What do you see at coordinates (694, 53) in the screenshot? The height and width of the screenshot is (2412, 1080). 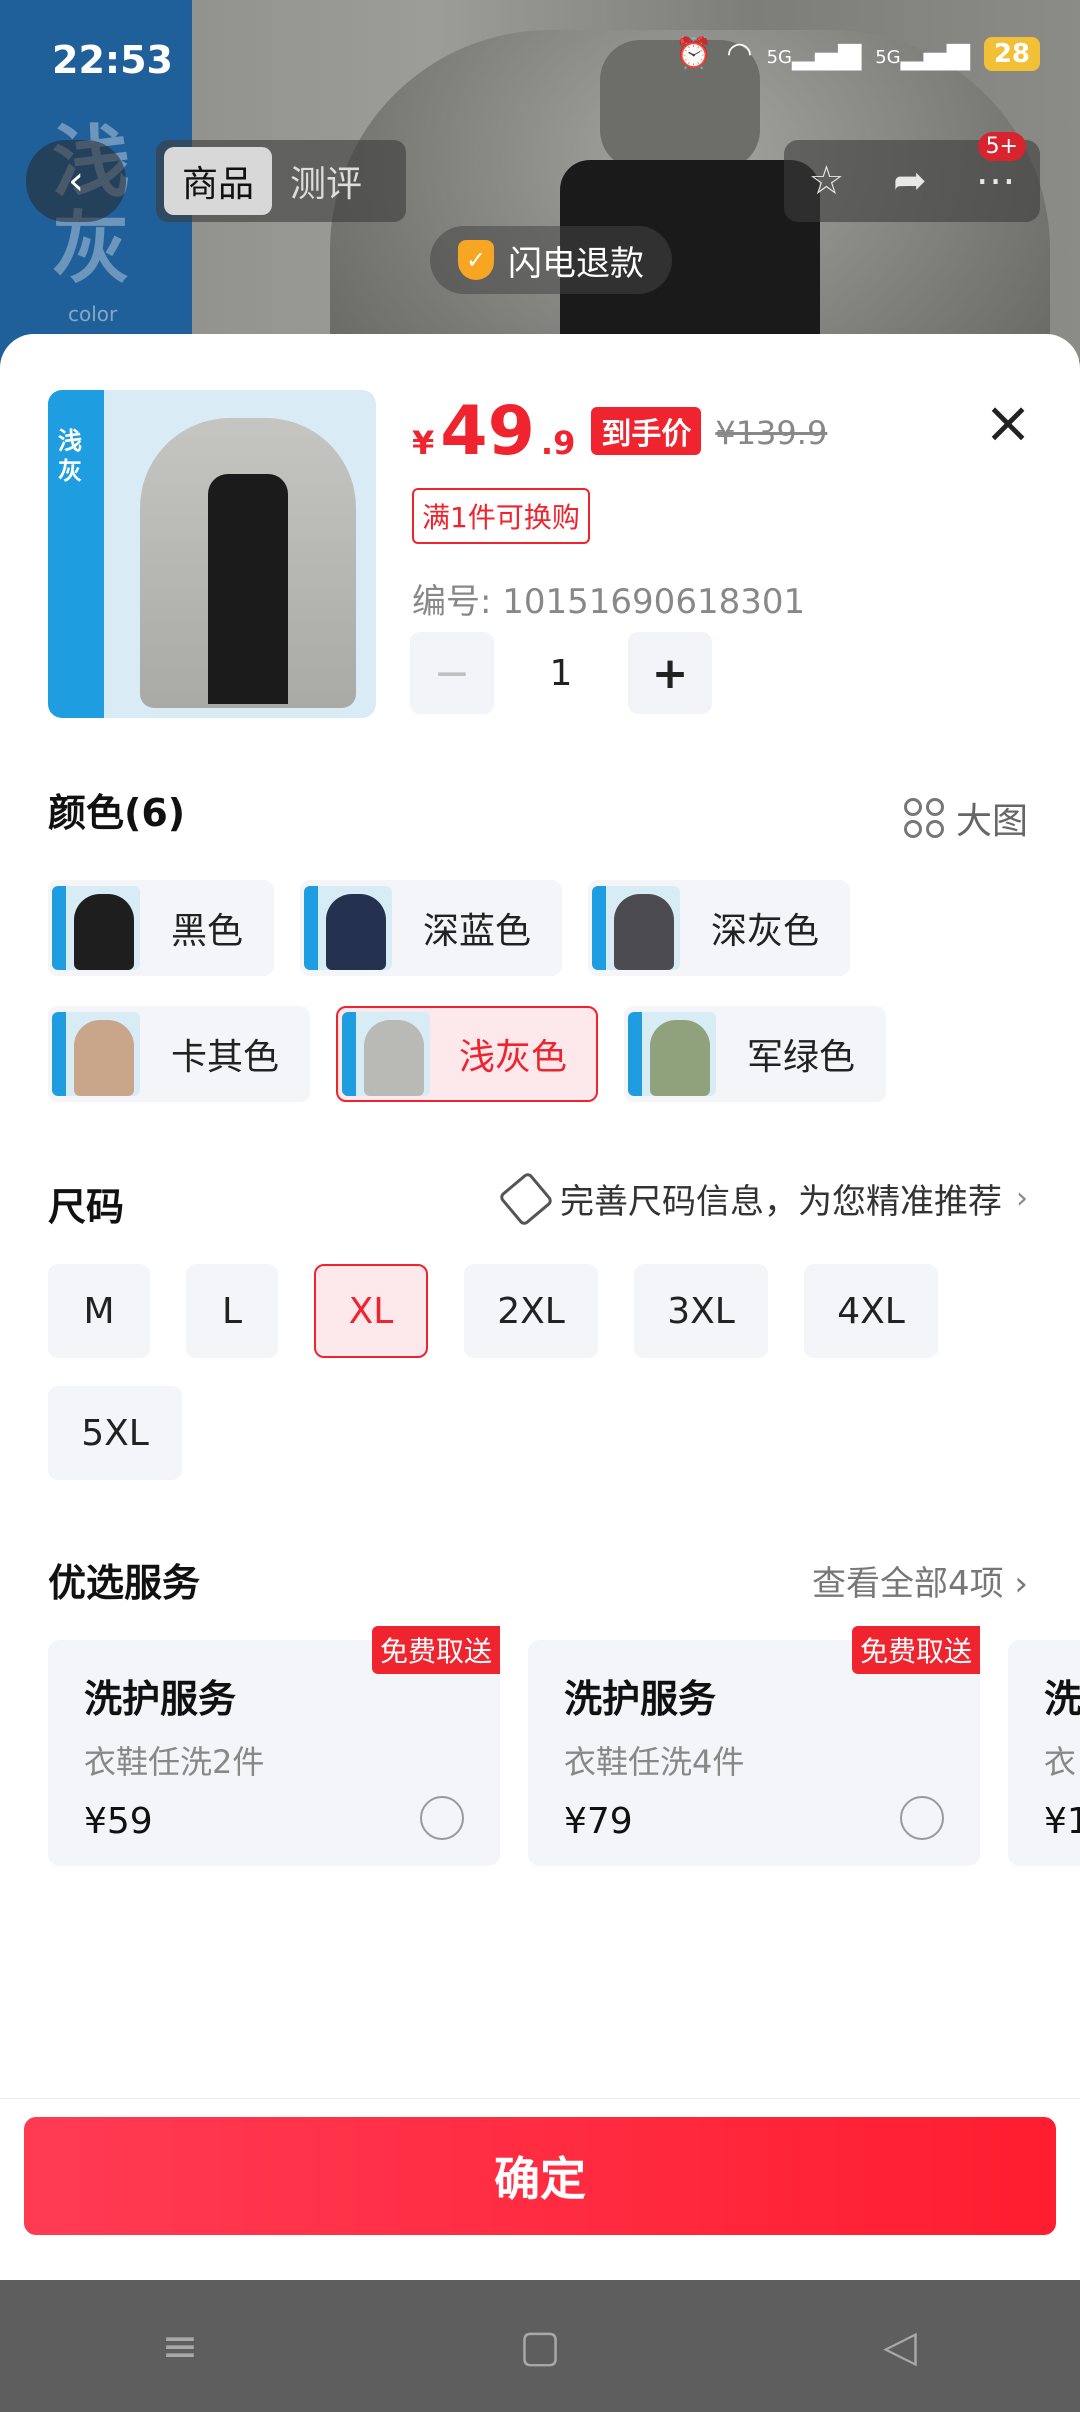 I see `alarm-icon: ⏰` at bounding box center [694, 53].